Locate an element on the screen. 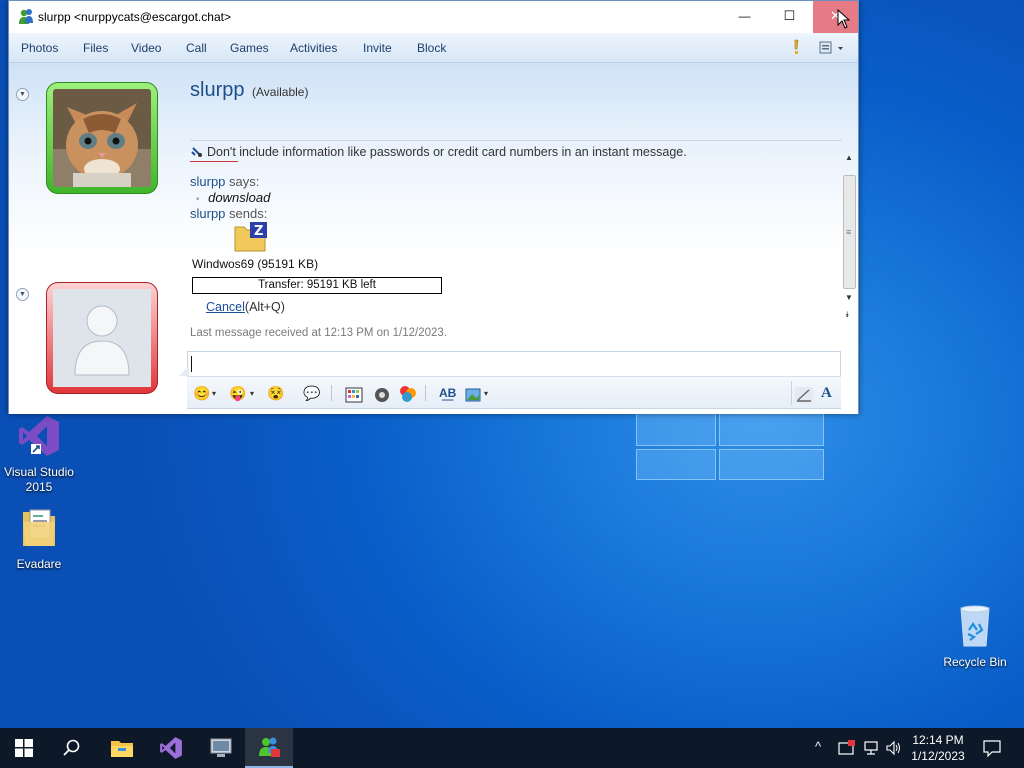  maximize-button: ☐ is located at coordinates (789, 17).